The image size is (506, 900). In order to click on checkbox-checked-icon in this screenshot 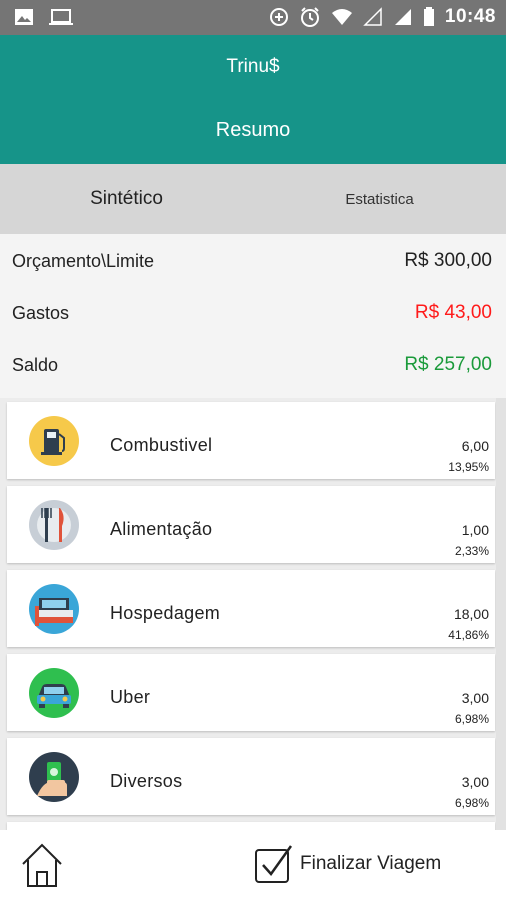, I will do `click(274, 864)`.